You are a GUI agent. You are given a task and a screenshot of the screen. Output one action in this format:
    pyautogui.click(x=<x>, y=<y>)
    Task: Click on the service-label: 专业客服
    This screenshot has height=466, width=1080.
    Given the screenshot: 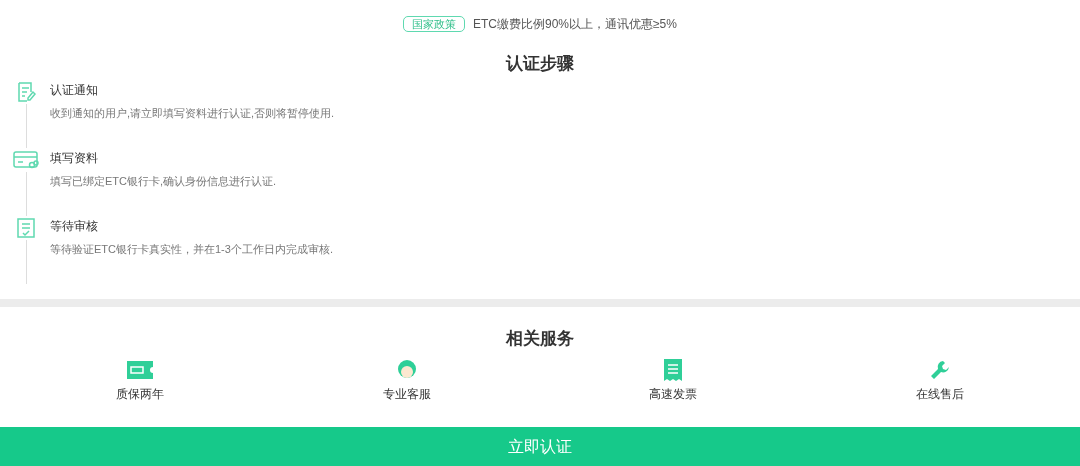 What is the action you would take?
    pyautogui.click(x=406, y=394)
    